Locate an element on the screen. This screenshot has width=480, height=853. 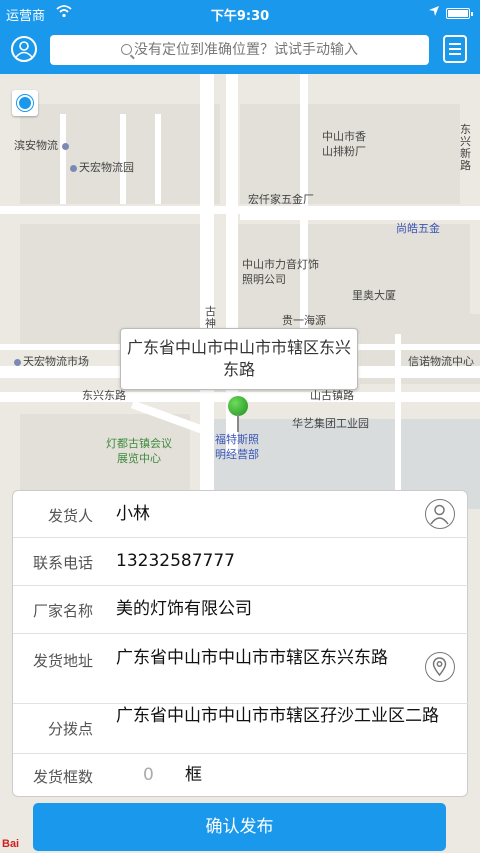
count-row: 发货框数 0 框 is located at coordinates (241, 776).